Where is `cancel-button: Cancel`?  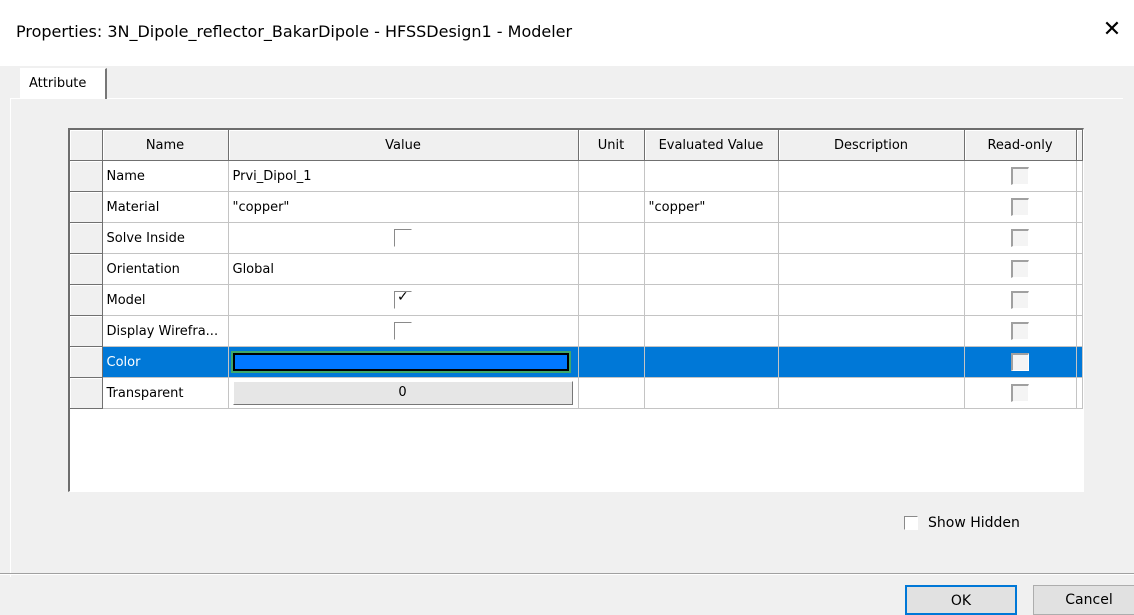 cancel-button: Cancel is located at coordinates (1083, 600).